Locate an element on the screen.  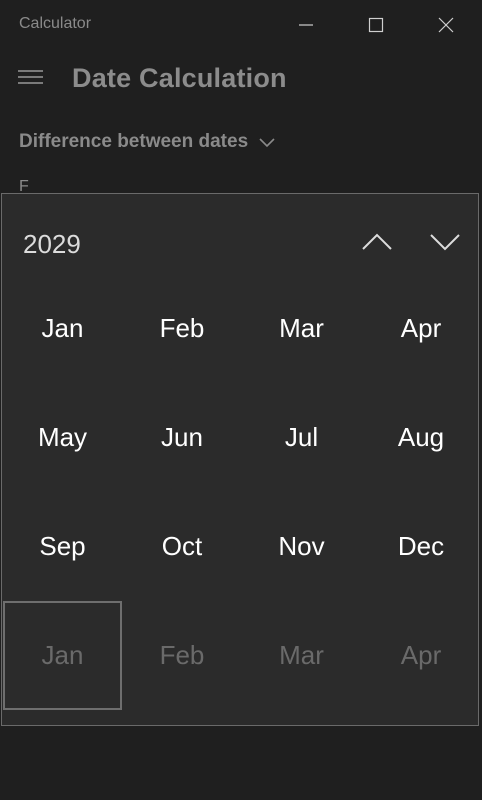
maximize-button is located at coordinates (376, 25).